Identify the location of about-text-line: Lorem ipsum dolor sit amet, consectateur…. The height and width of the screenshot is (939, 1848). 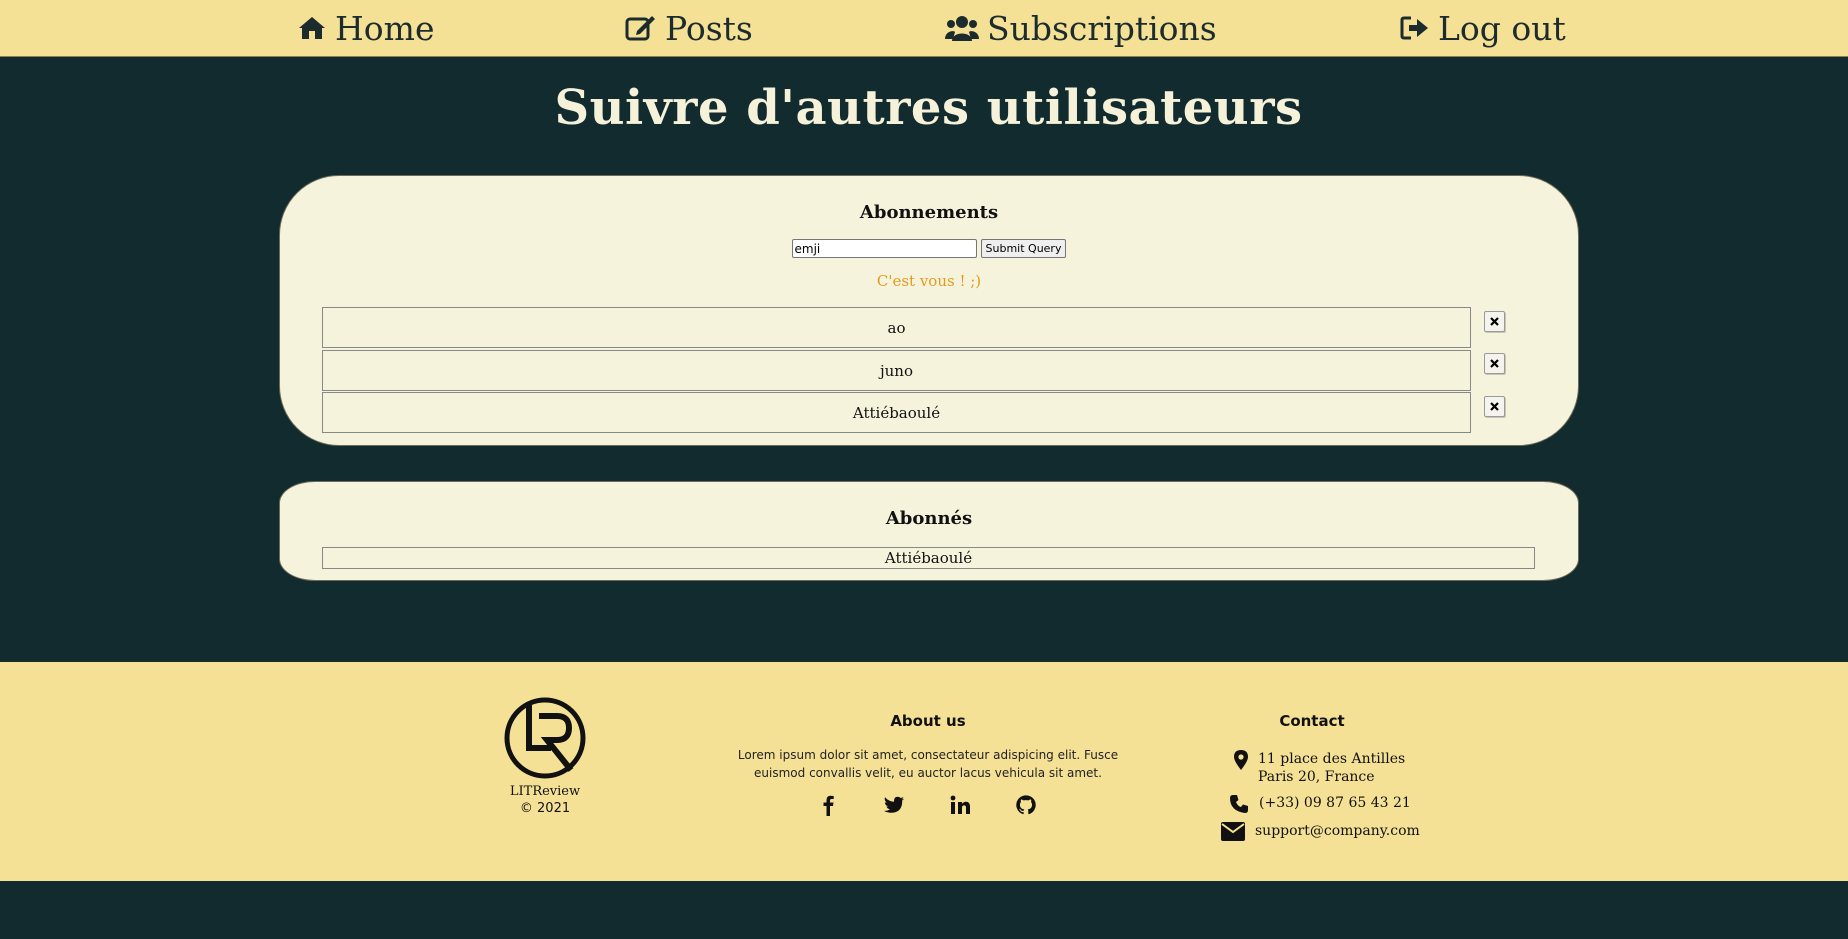
(928, 755).